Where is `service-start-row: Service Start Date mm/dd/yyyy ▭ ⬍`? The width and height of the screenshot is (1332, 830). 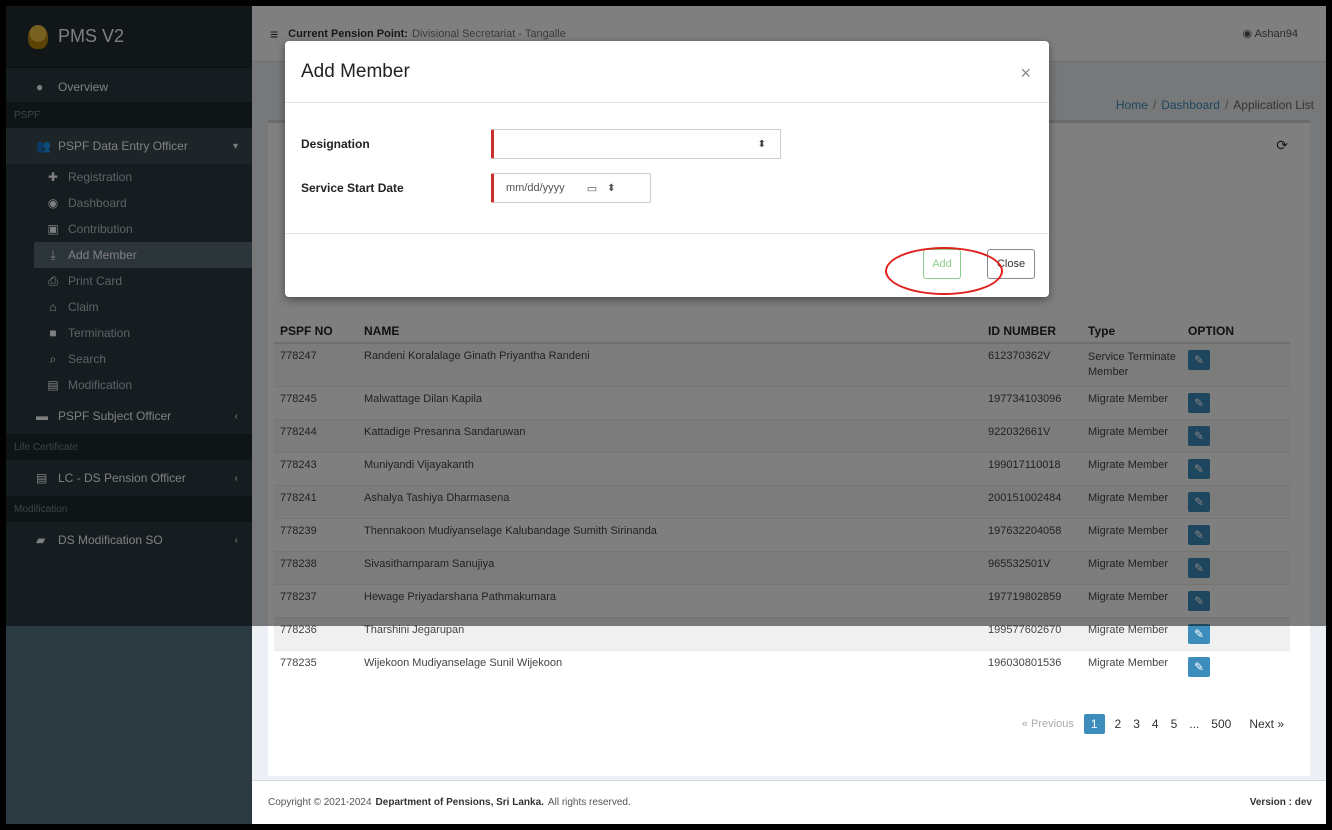
service-start-row: Service Start Date mm/dd/yyyy ▭ ⬍ is located at coordinates (476, 188).